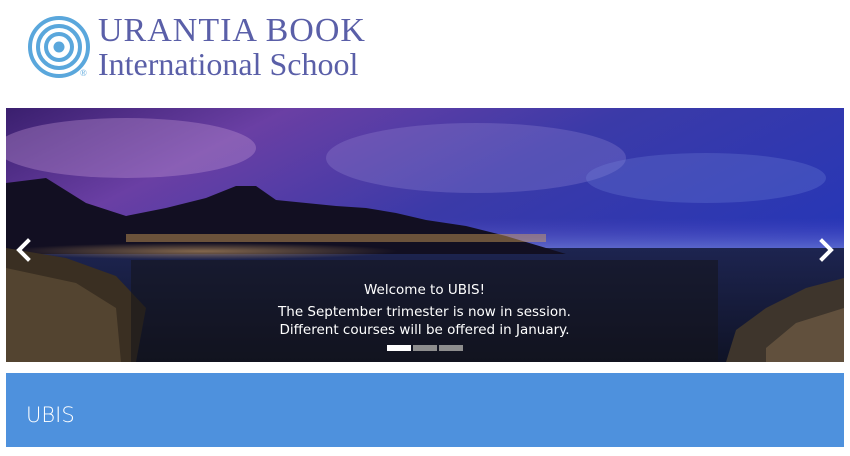  Describe the element at coordinates (424, 290) in the screenshot. I see `caption-title: Welcome to UBIS!` at that location.